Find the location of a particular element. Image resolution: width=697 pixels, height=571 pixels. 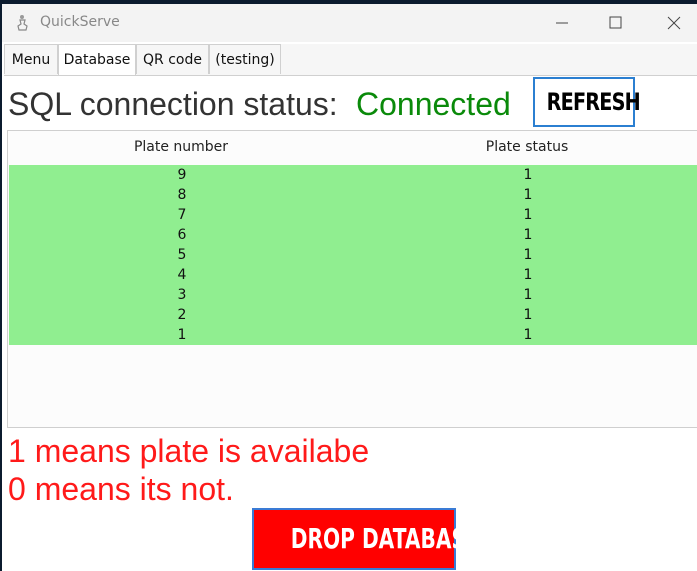

table-row: 8 1 is located at coordinates (353, 195).